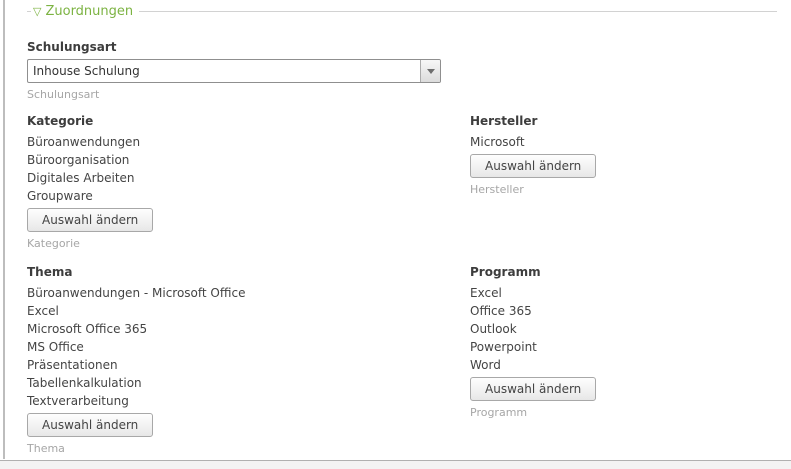  I want to click on schulungsart-label: Schulungsart, so click(72, 47).